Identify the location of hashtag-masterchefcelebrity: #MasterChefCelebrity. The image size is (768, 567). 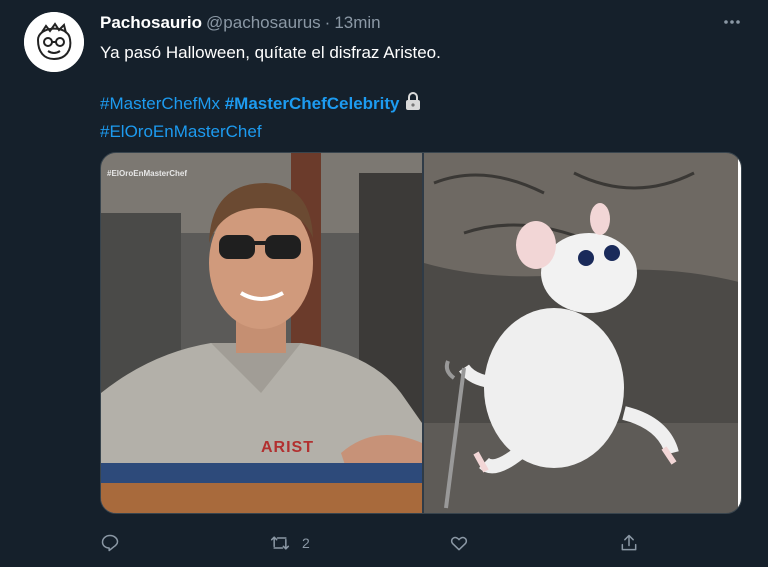
(312, 103).